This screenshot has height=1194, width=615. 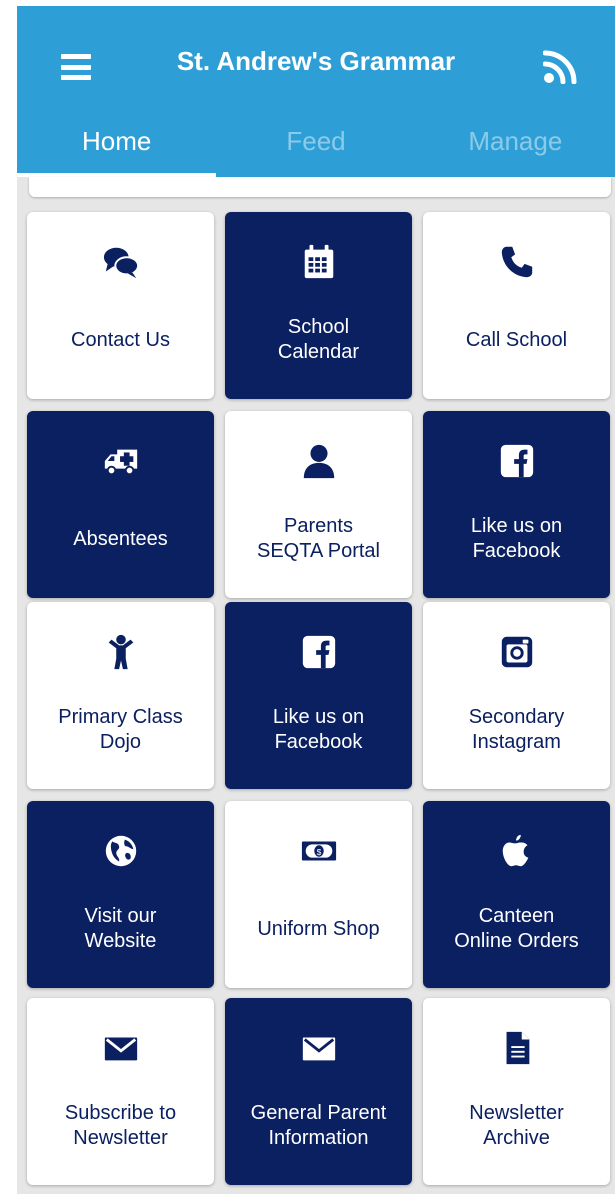 I want to click on tile-label: Contact Us, so click(x=120, y=339).